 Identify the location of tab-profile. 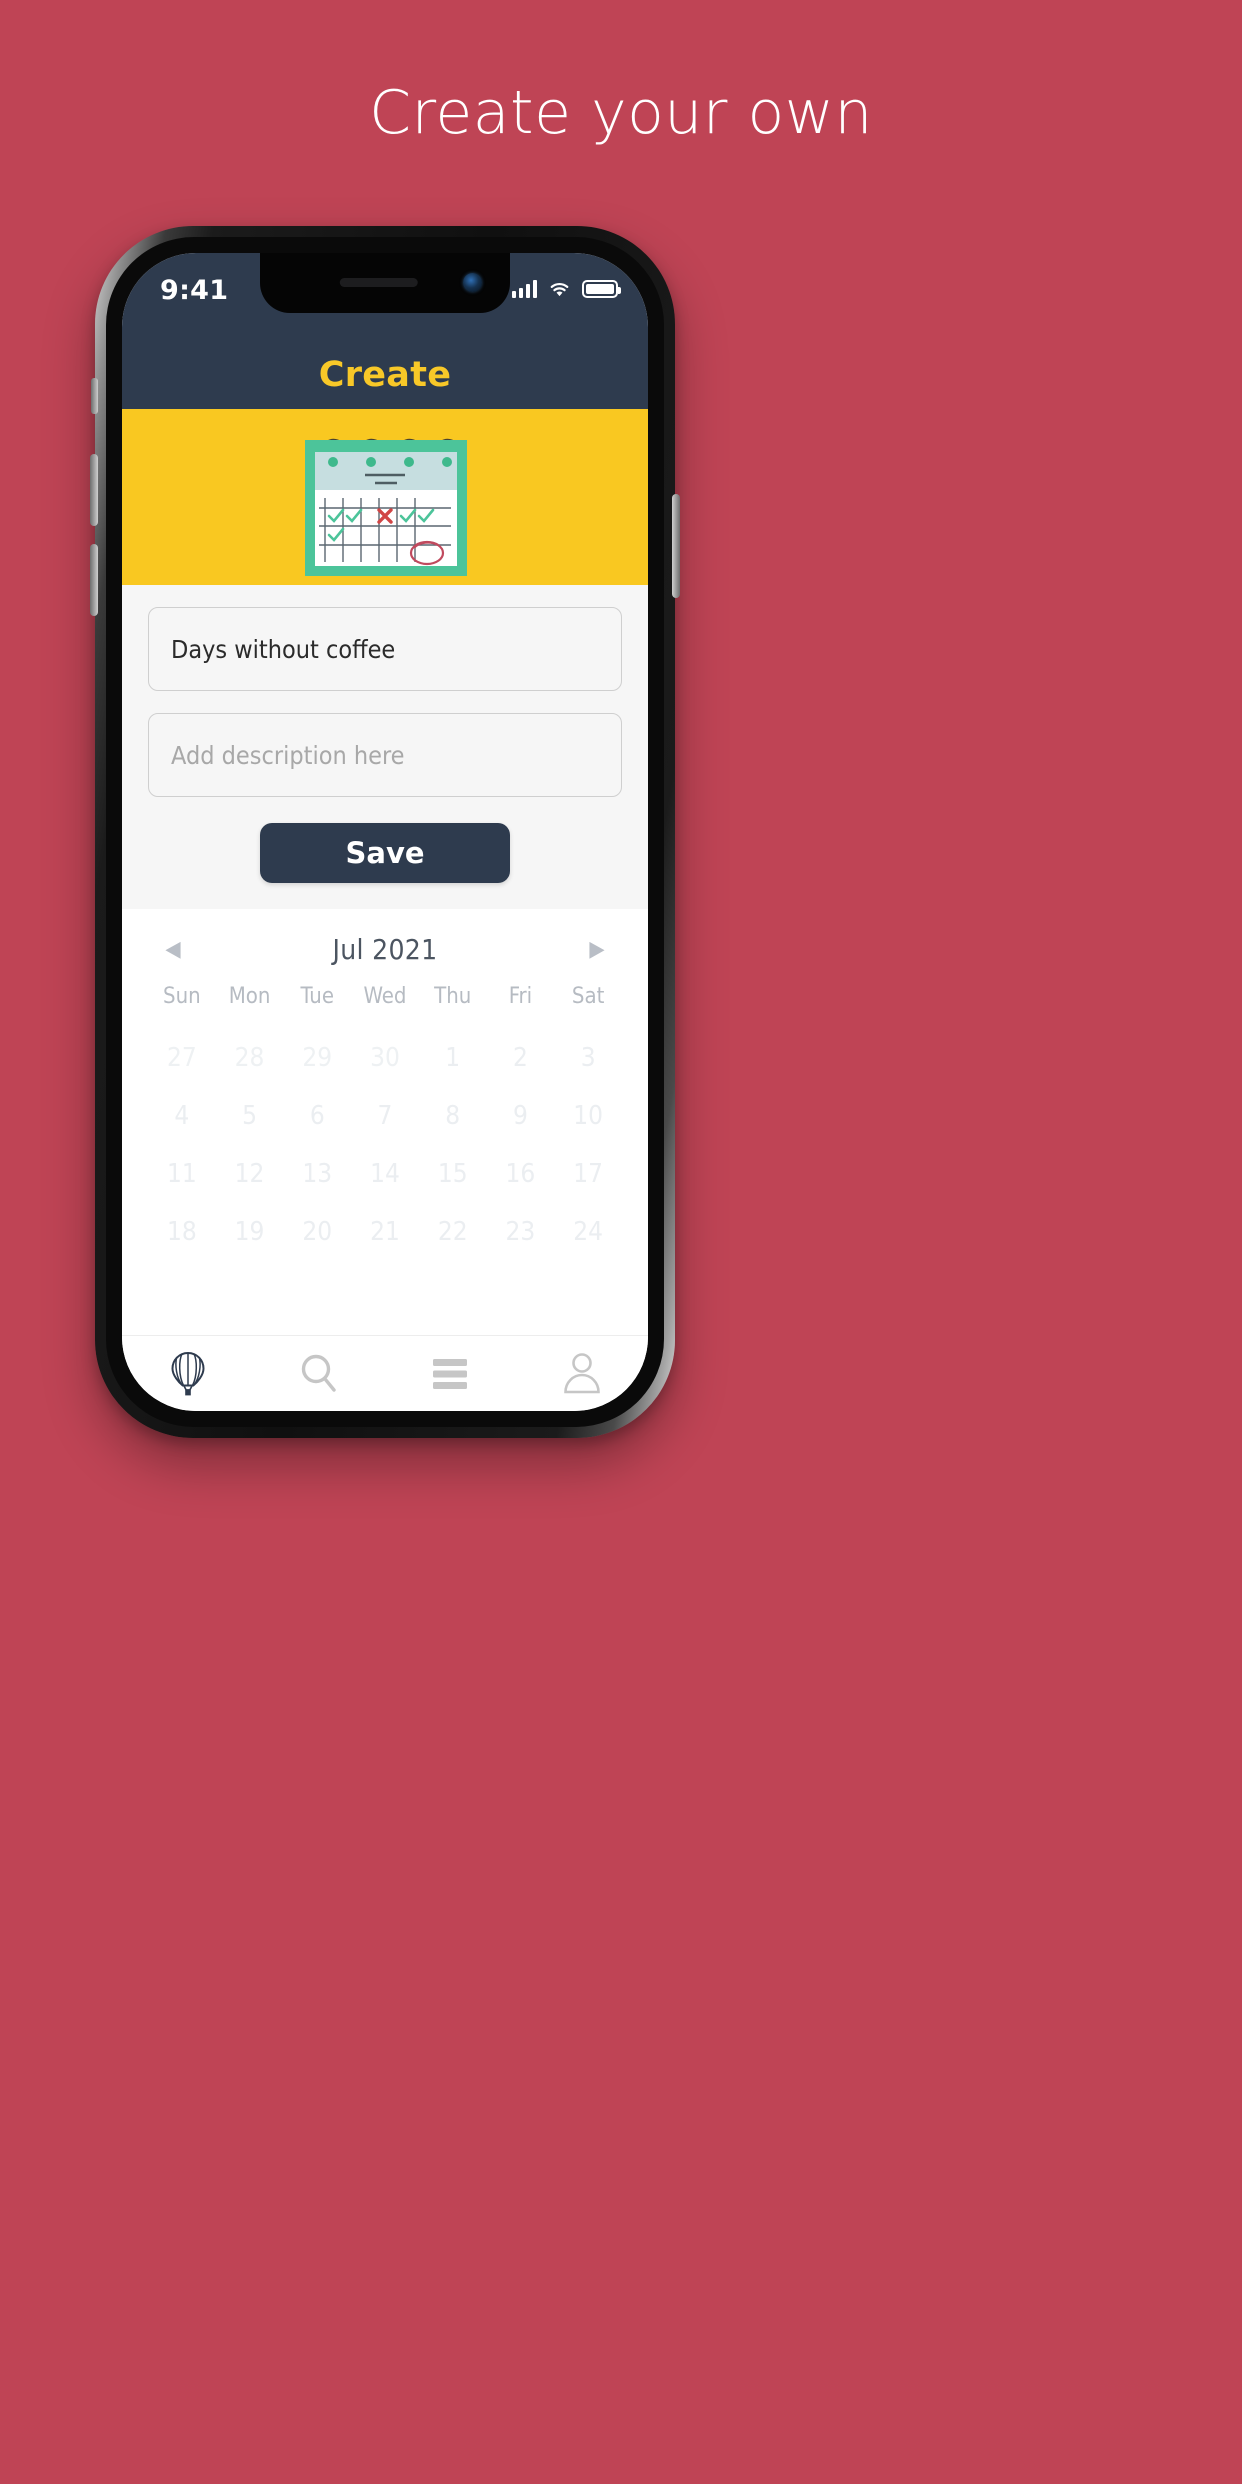
(583, 1373).